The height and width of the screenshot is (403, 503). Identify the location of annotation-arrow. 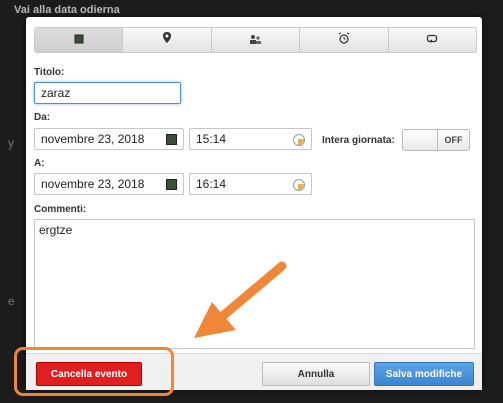
(240, 299).